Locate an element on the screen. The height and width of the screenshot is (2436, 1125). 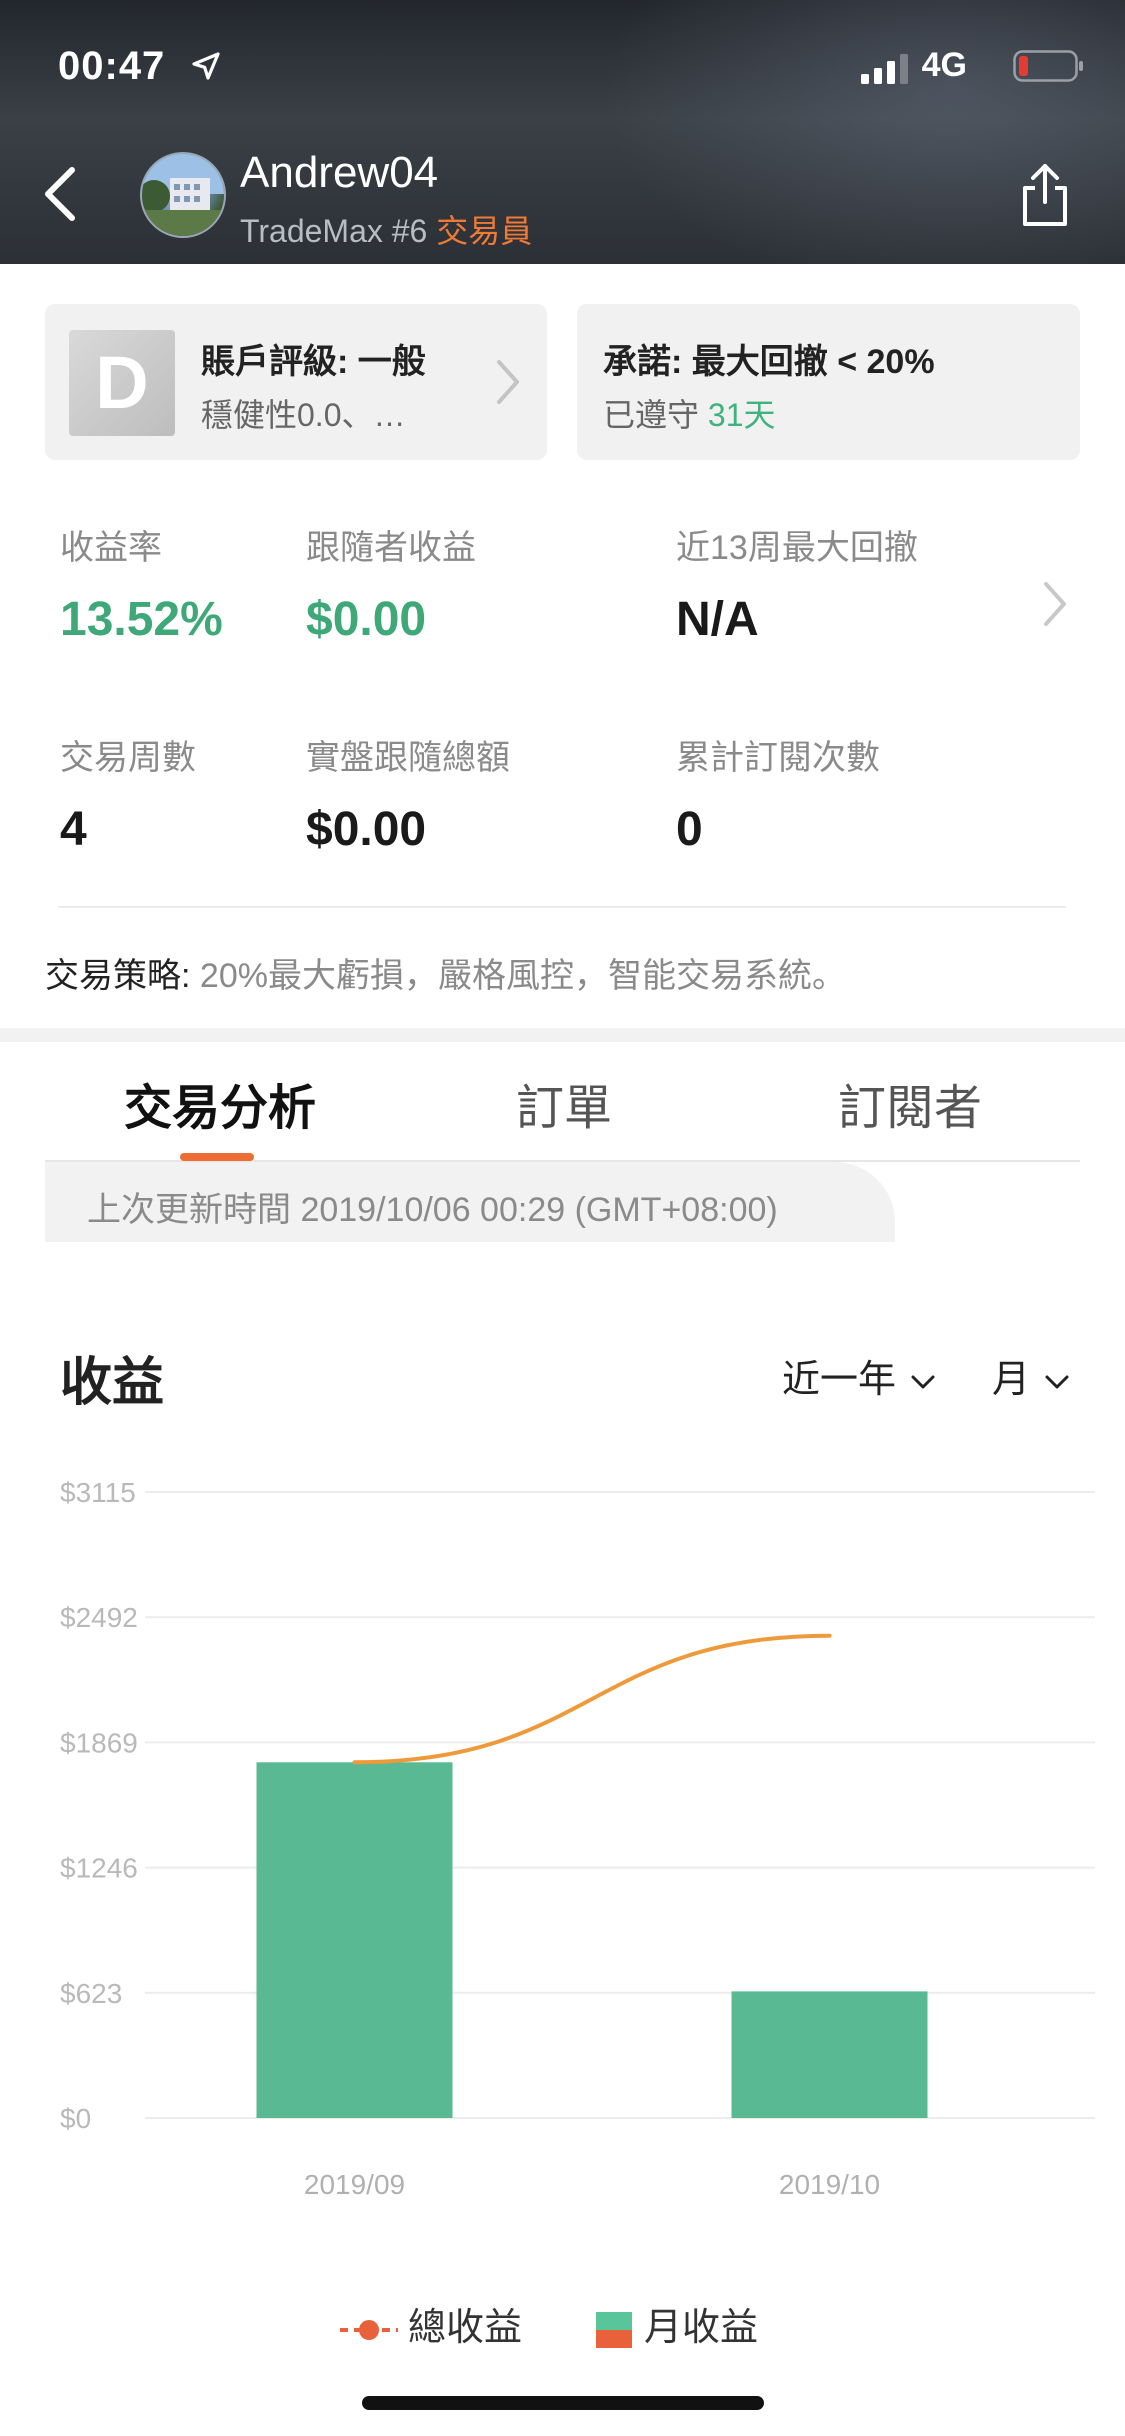
avatar is located at coordinates (183, 195).